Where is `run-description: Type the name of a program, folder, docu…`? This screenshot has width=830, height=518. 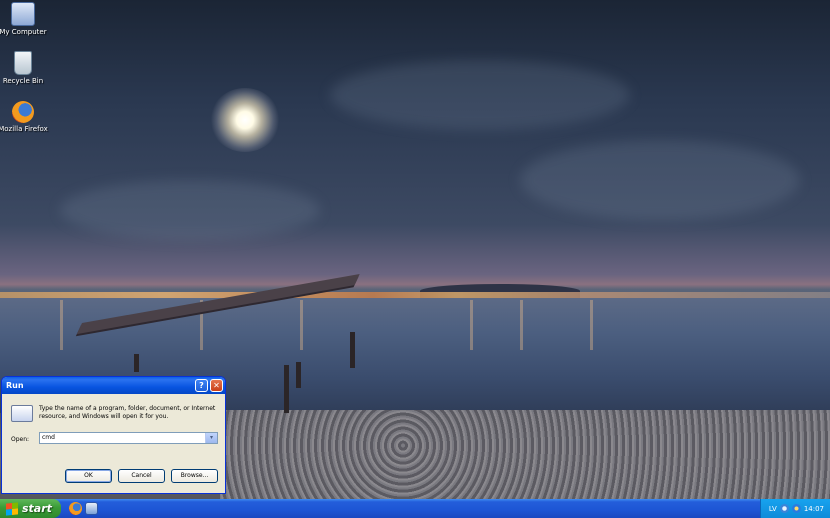
run-description: Type the name of a program, folder, docu… is located at coordinates (127, 412).